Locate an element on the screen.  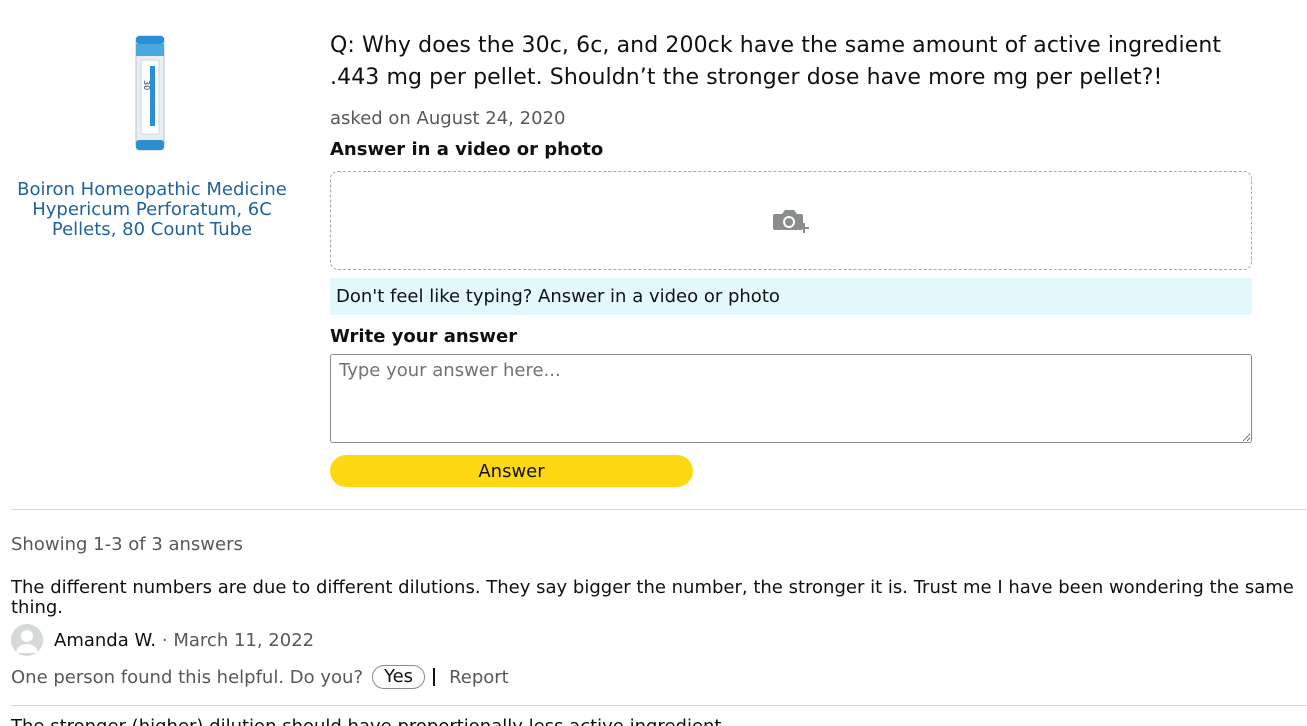
separator is located at coordinates (434, 677).